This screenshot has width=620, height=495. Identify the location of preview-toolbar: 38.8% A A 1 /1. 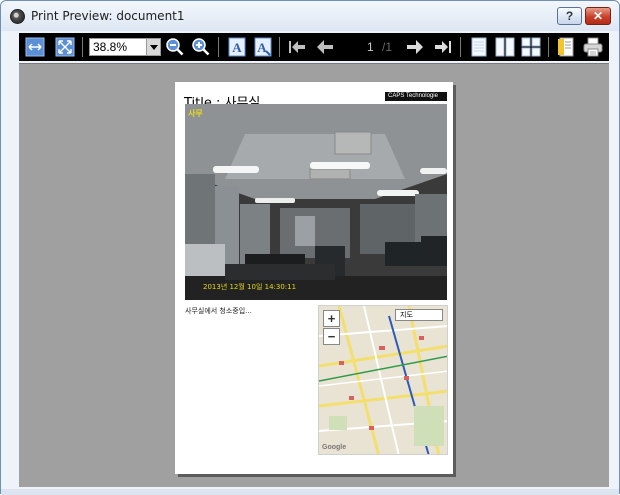
(314, 47).